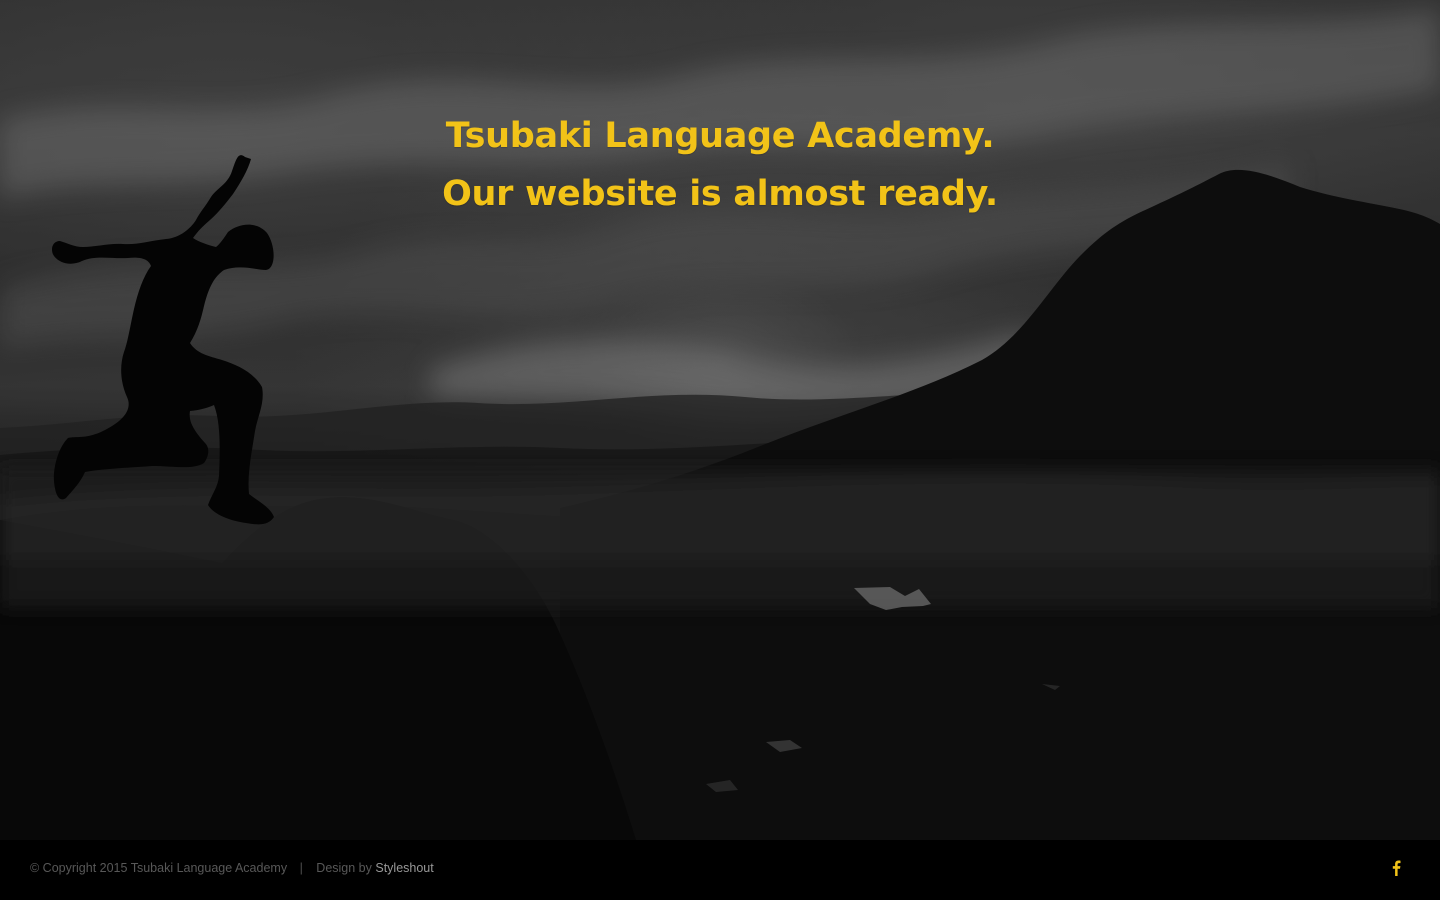 The image size is (1440, 900). Describe the element at coordinates (346, 868) in the screenshot. I see `design-prefix: Design by` at that location.